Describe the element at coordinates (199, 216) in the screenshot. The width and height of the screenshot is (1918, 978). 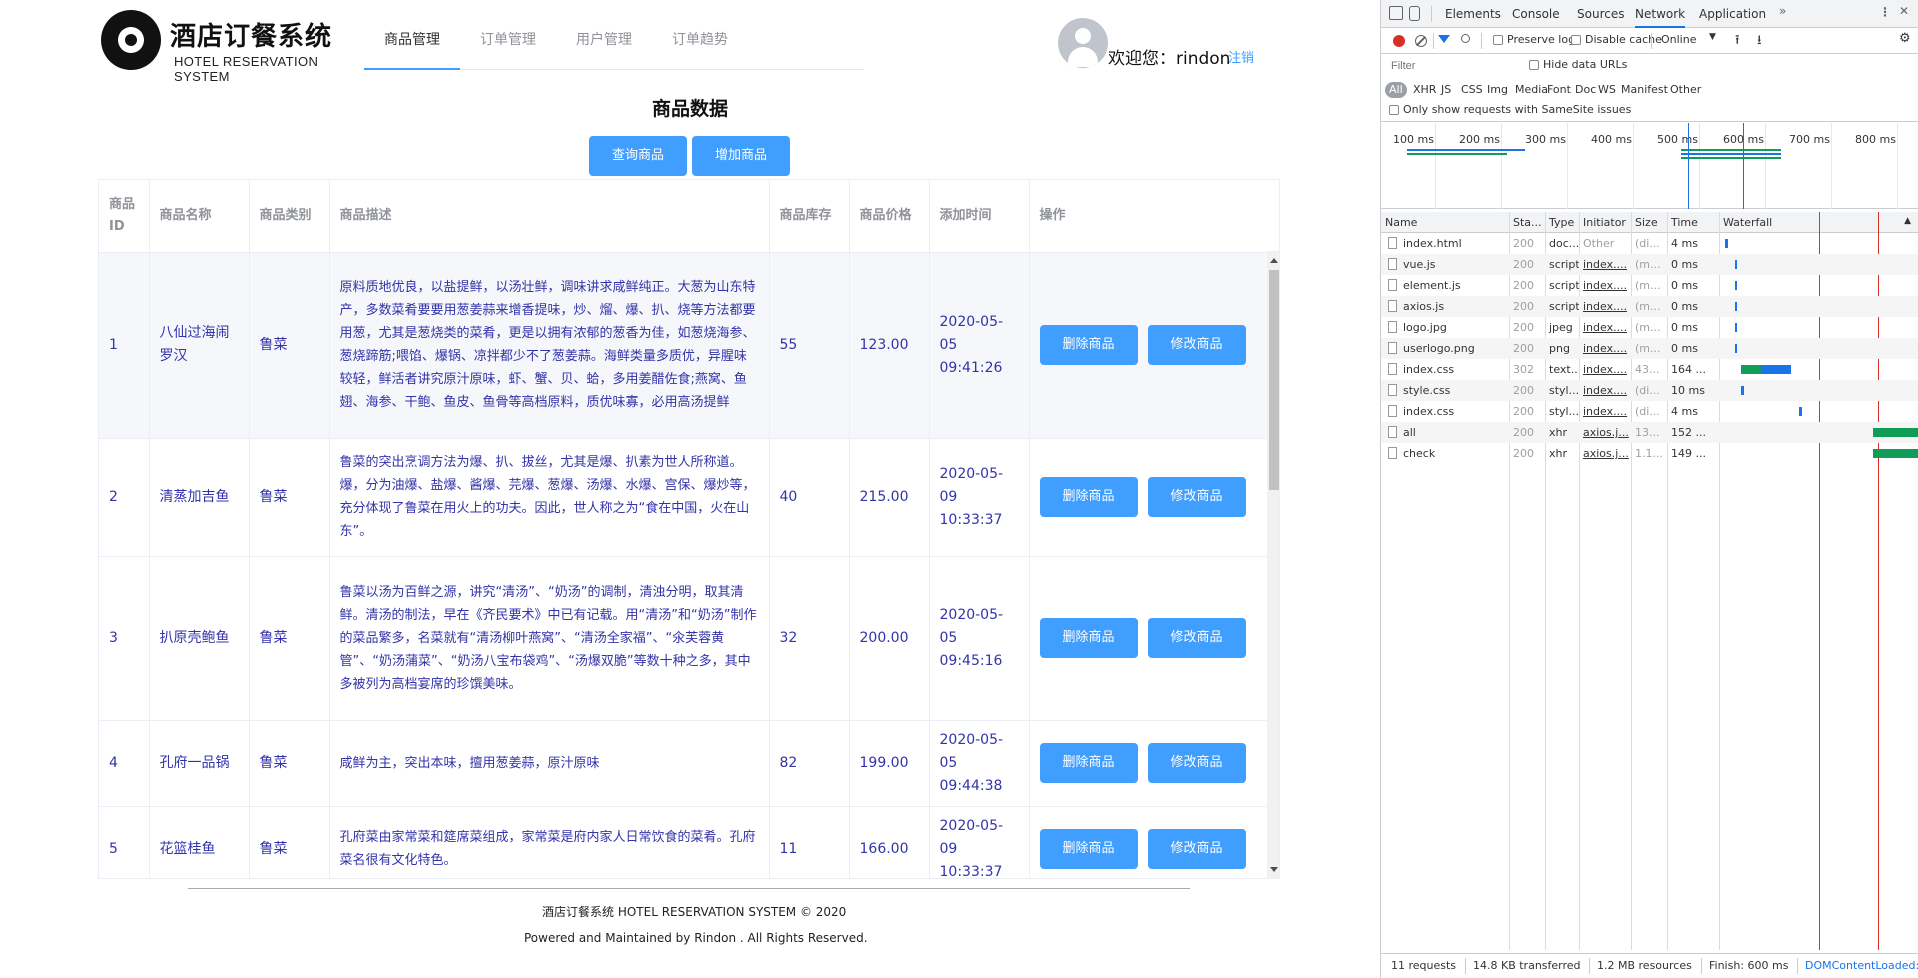
I see `col-header-name: 商品名称` at that location.